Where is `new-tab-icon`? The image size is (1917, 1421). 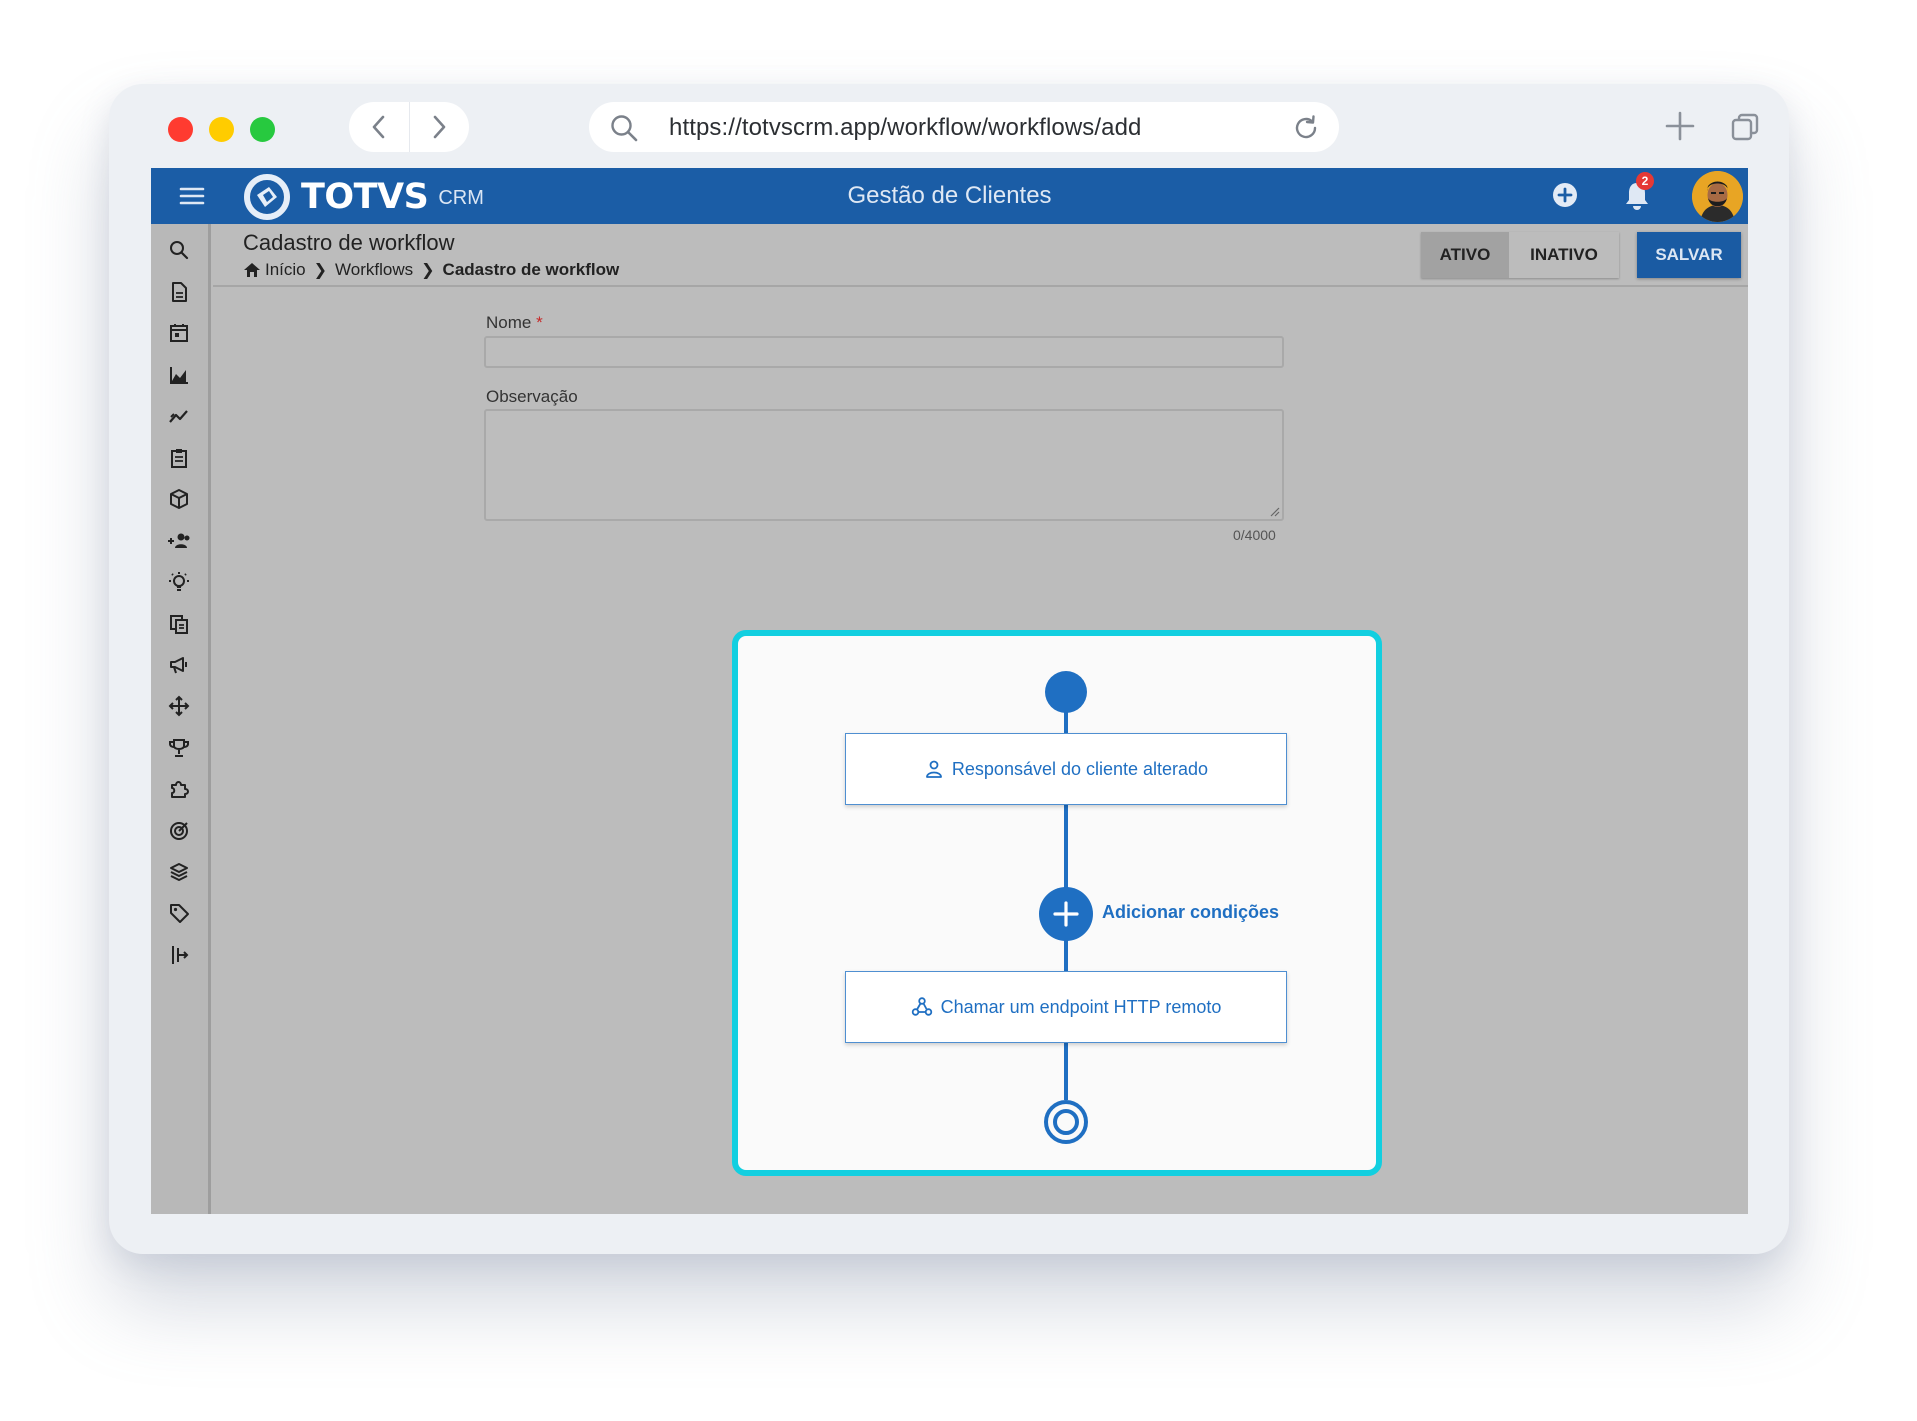
new-tab-icon is located at coordinates (1680, 126).